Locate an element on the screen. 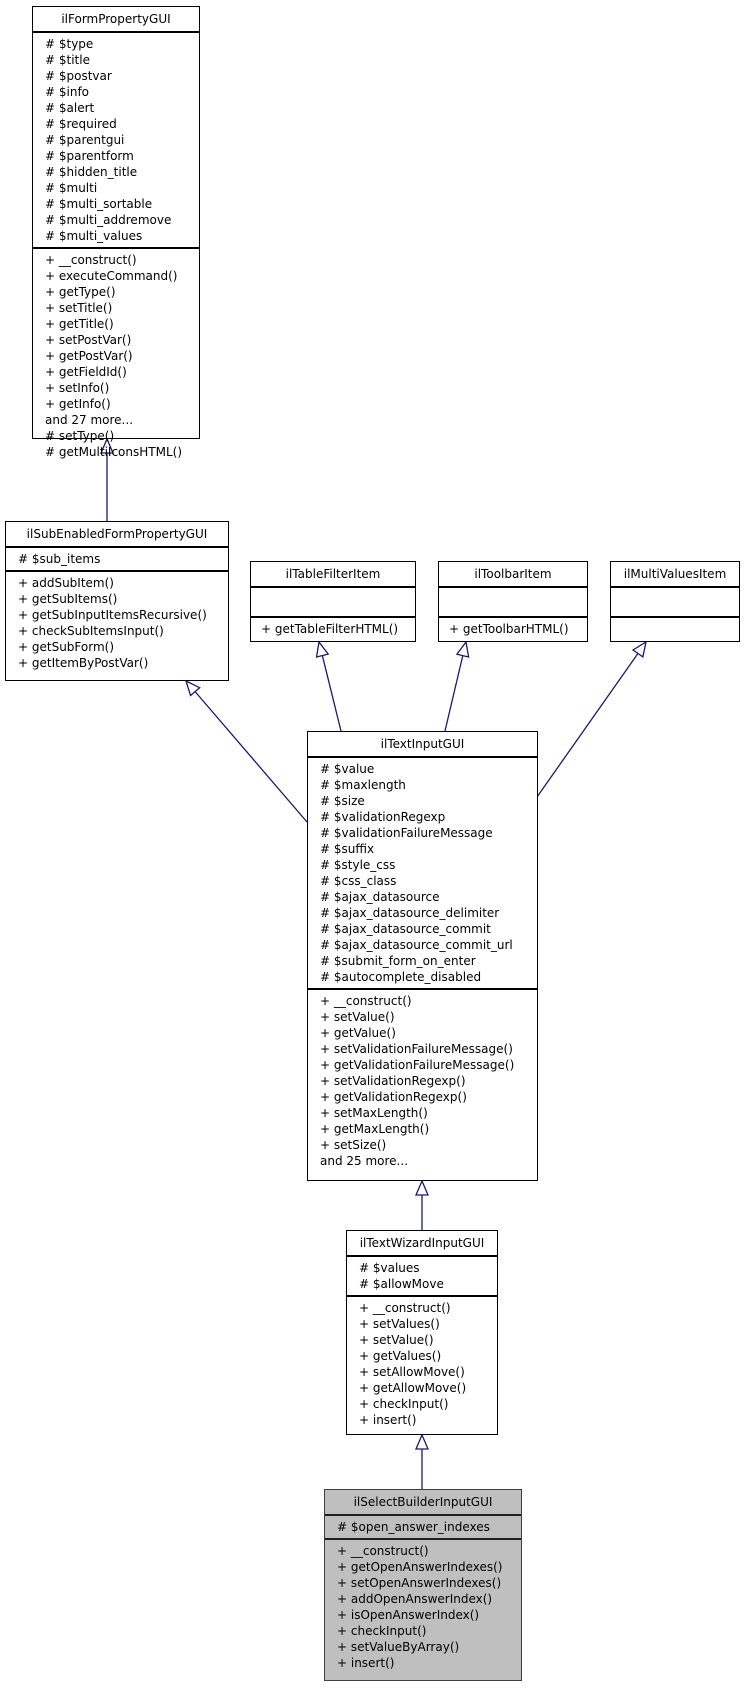 The image size is (744, 1688). methods-section: + getToolbarHTML() is located at coordinates (513, 628).